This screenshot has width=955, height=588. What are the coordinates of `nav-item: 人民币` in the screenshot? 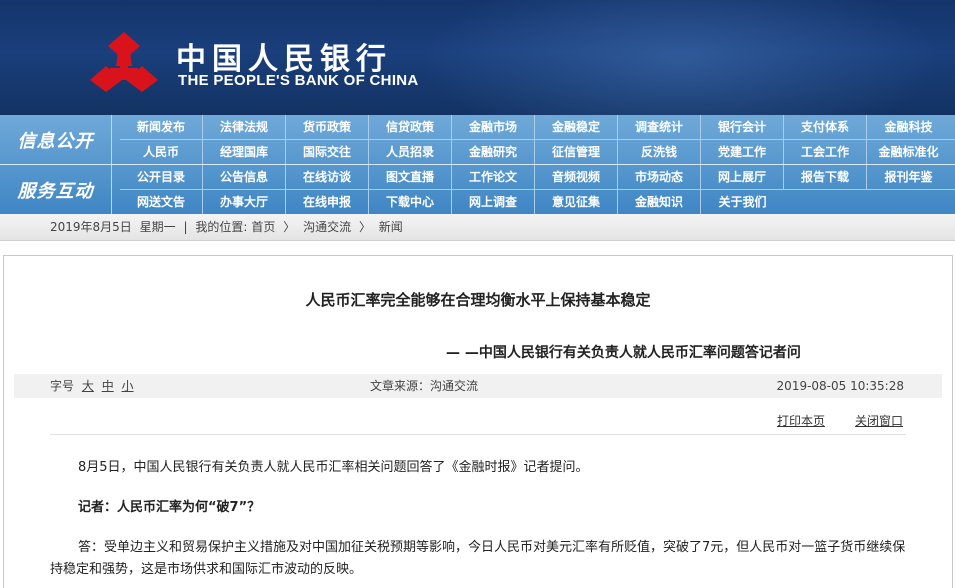 It's located at (161, 152).